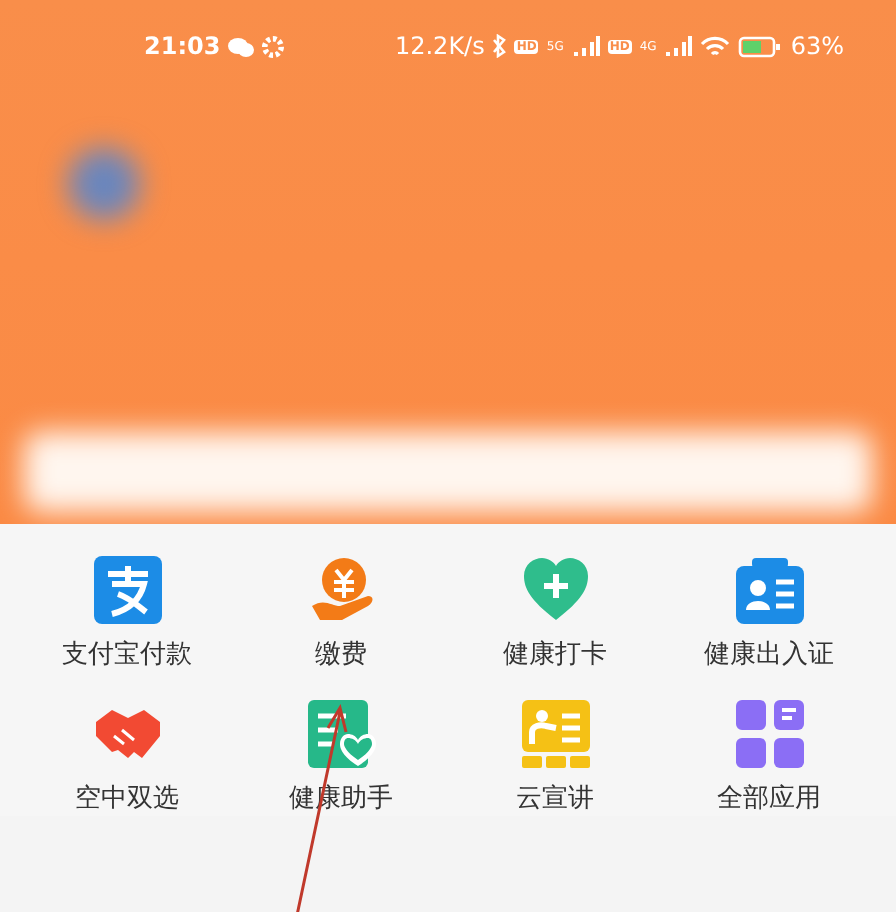  What do you see at coordinates (439, 46) in the screenshot?
I see `network-speed: 12.2K/s` at bounding box center [439, 46].